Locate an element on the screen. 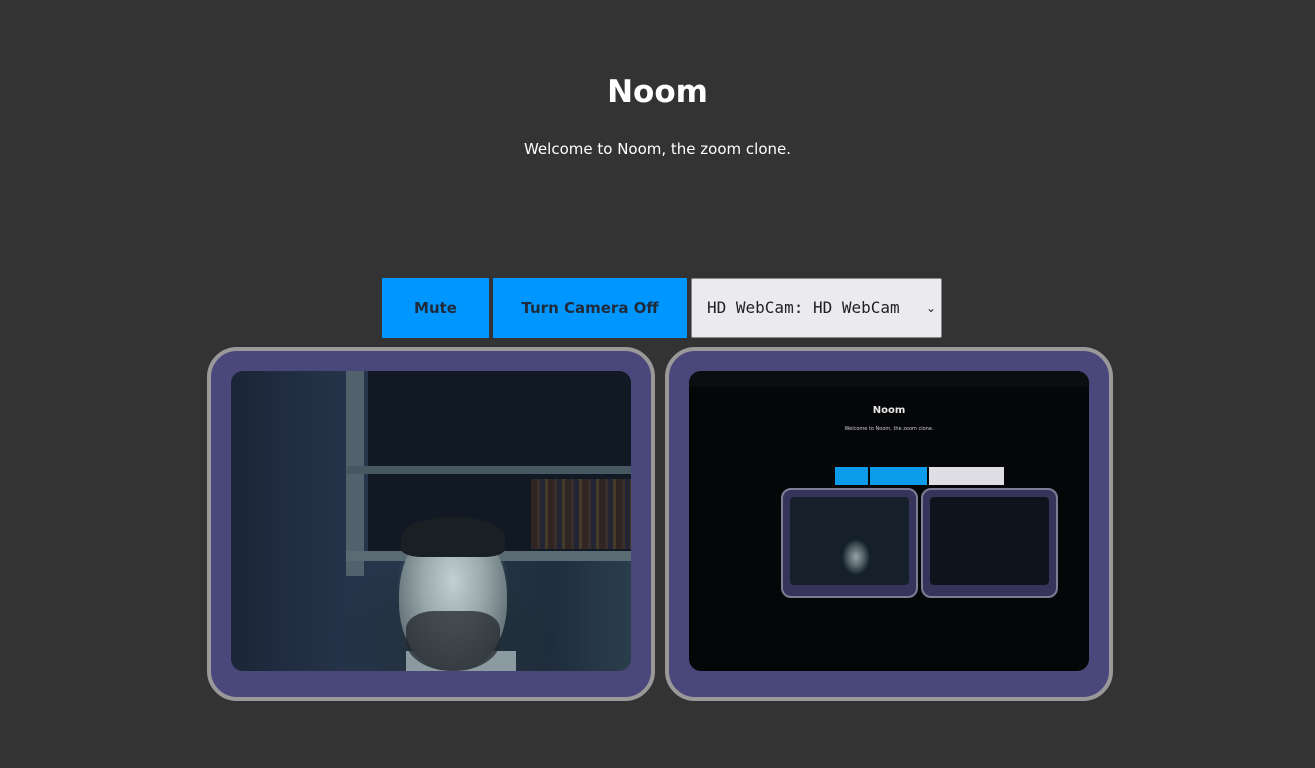 Image resolution: width=1315 pixels, height=768 pixels. camera-toggle-button: Turn Camera Off is located at coordinates (590, 308).